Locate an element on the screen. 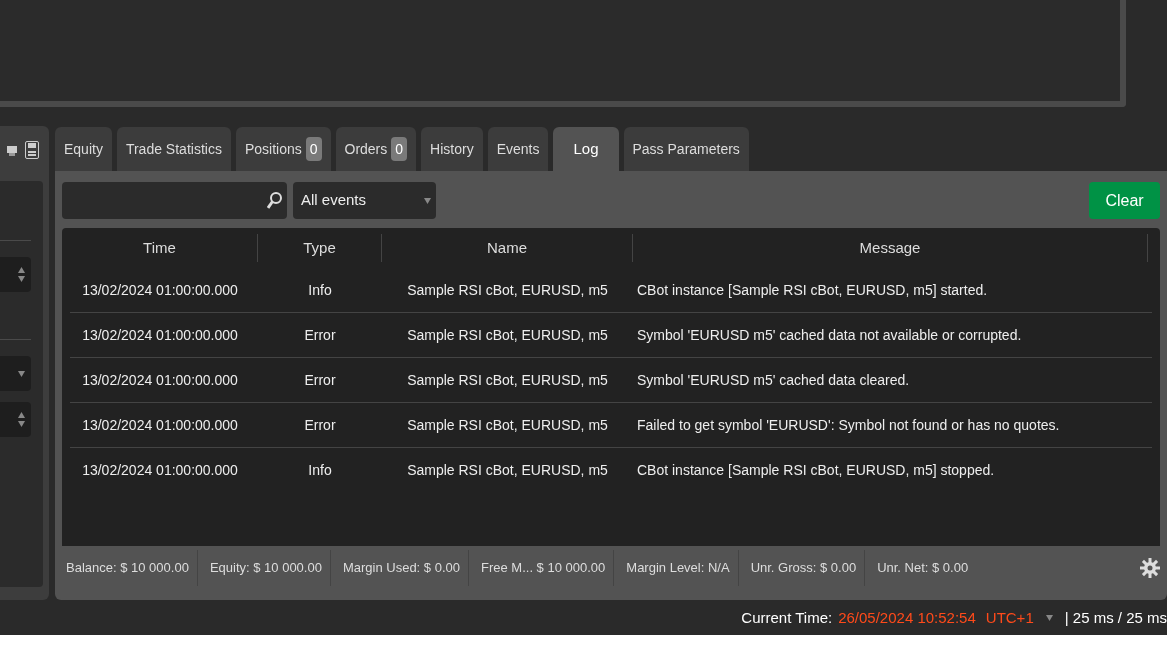 The image size is (1167, 648). message-cell-text: CBot instance [Sample RSI cBot, EURUSD, m5] started. is located at coordinates (812, 290).